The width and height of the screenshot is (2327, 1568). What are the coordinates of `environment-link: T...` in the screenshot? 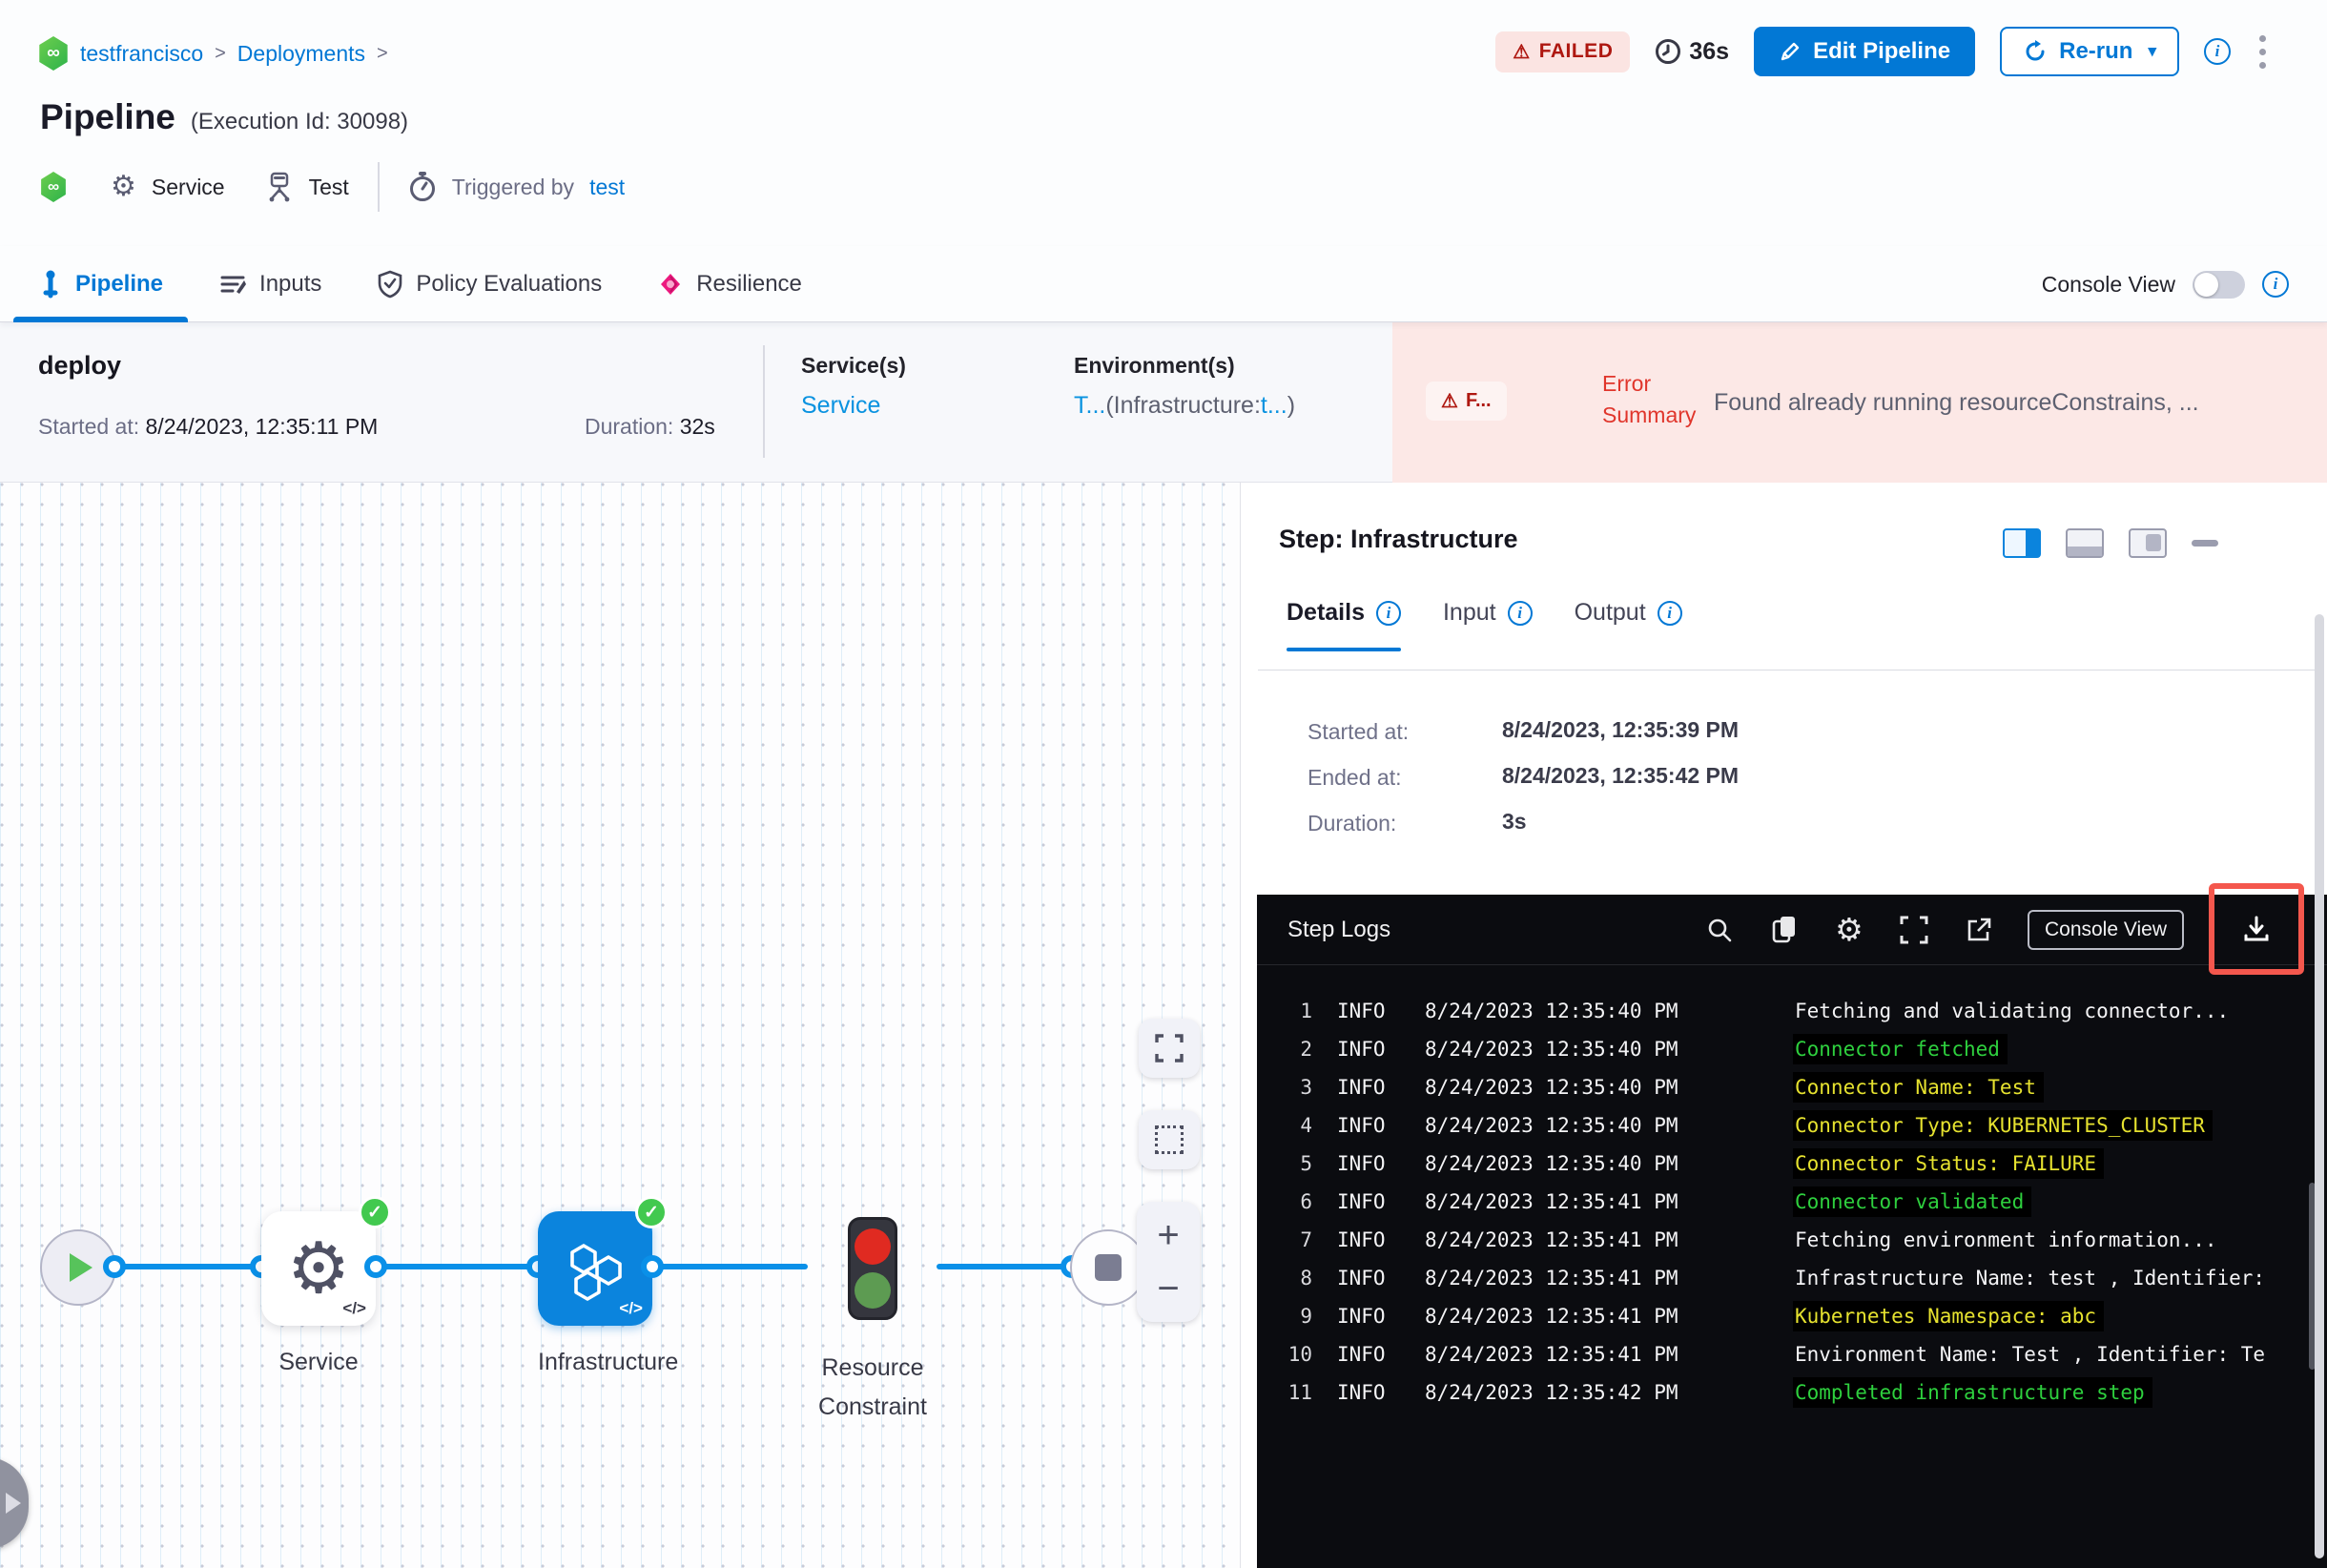 It's located at (1089, 405).